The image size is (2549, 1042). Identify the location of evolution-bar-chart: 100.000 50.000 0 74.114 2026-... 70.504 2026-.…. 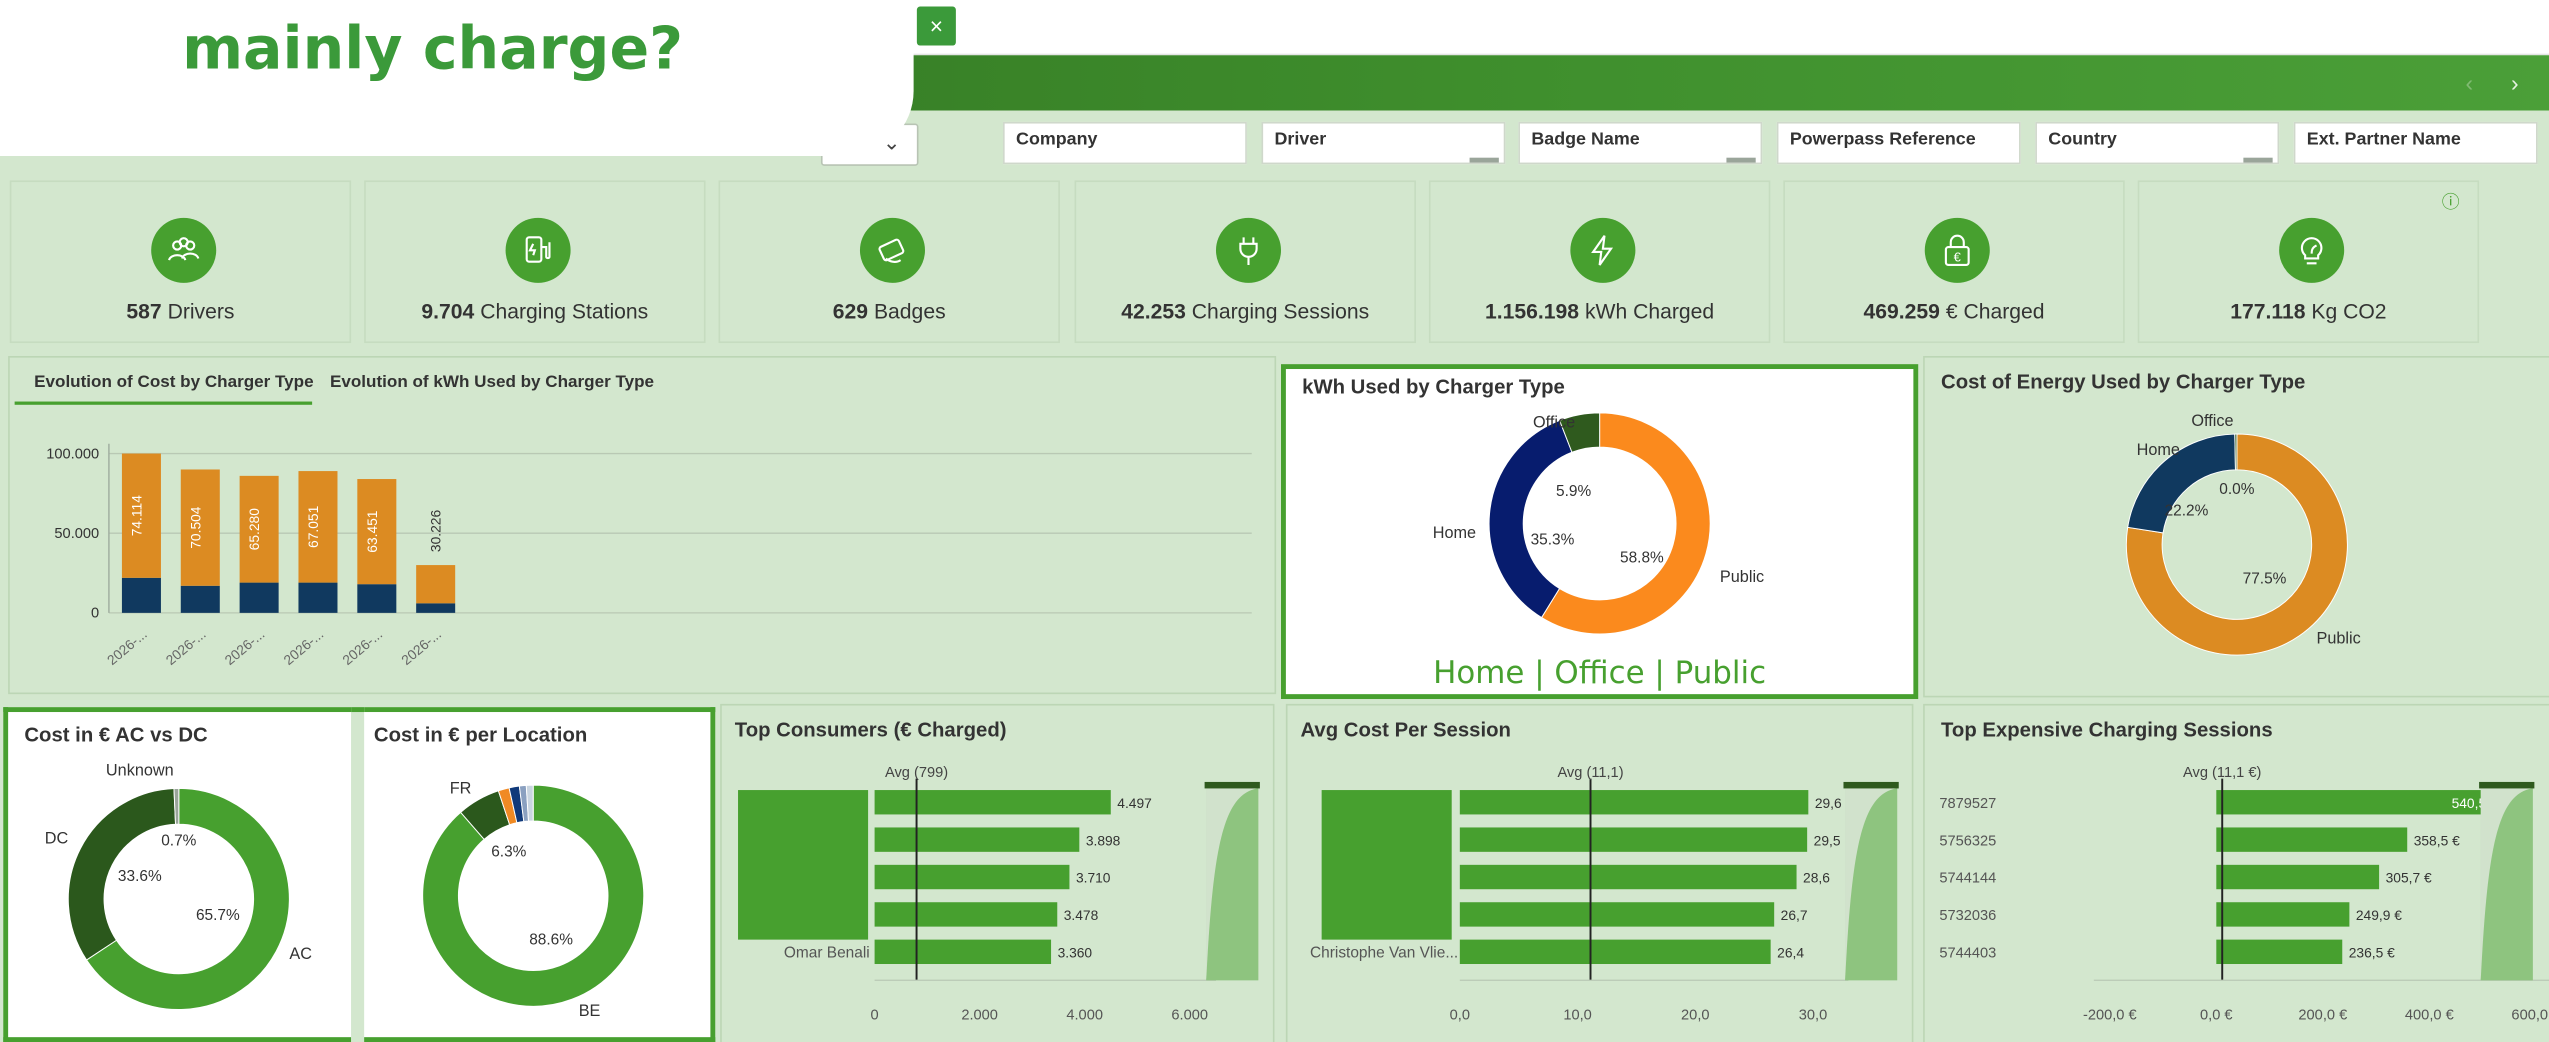
(649, 555).